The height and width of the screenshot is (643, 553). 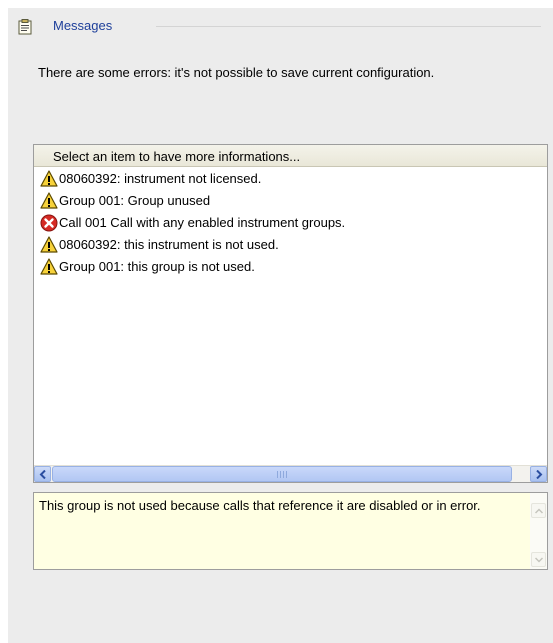 I want to click on chevron-up-icon, so click(x=539, y=511).